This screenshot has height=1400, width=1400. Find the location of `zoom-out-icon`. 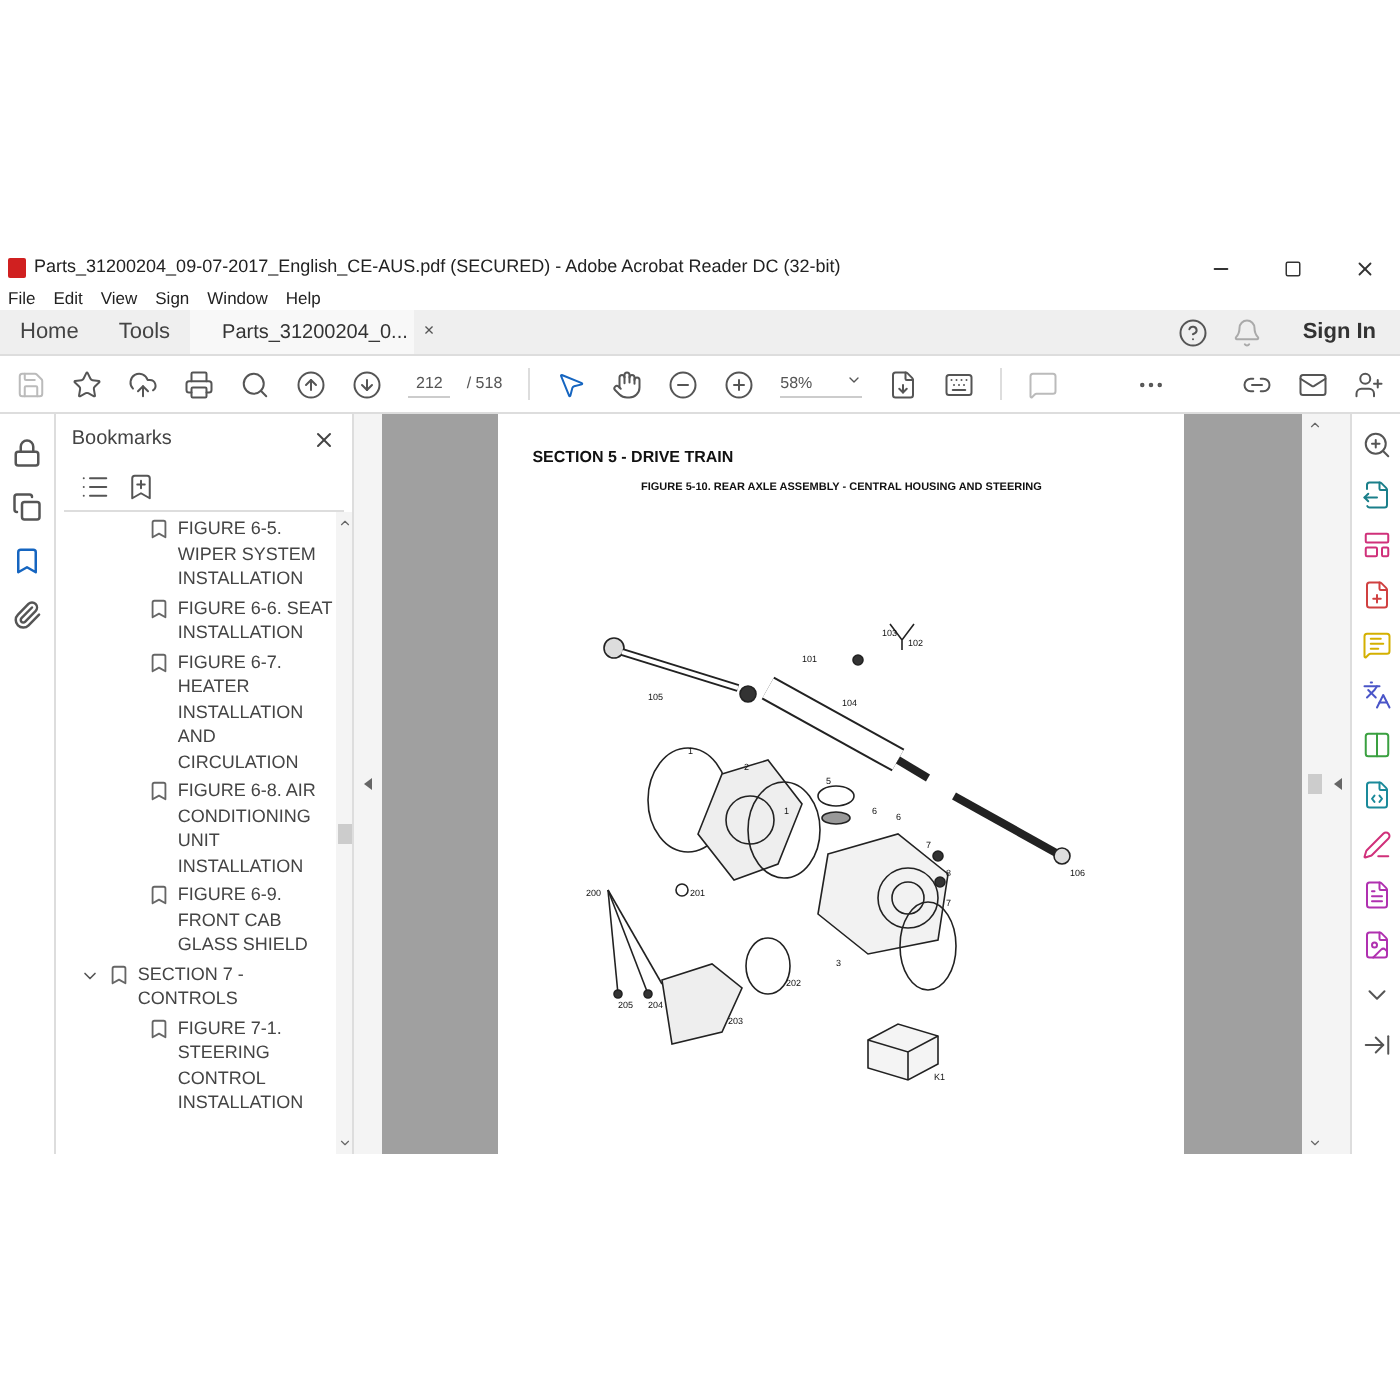

zoom-out-icon is located at coordinates (683, 384).